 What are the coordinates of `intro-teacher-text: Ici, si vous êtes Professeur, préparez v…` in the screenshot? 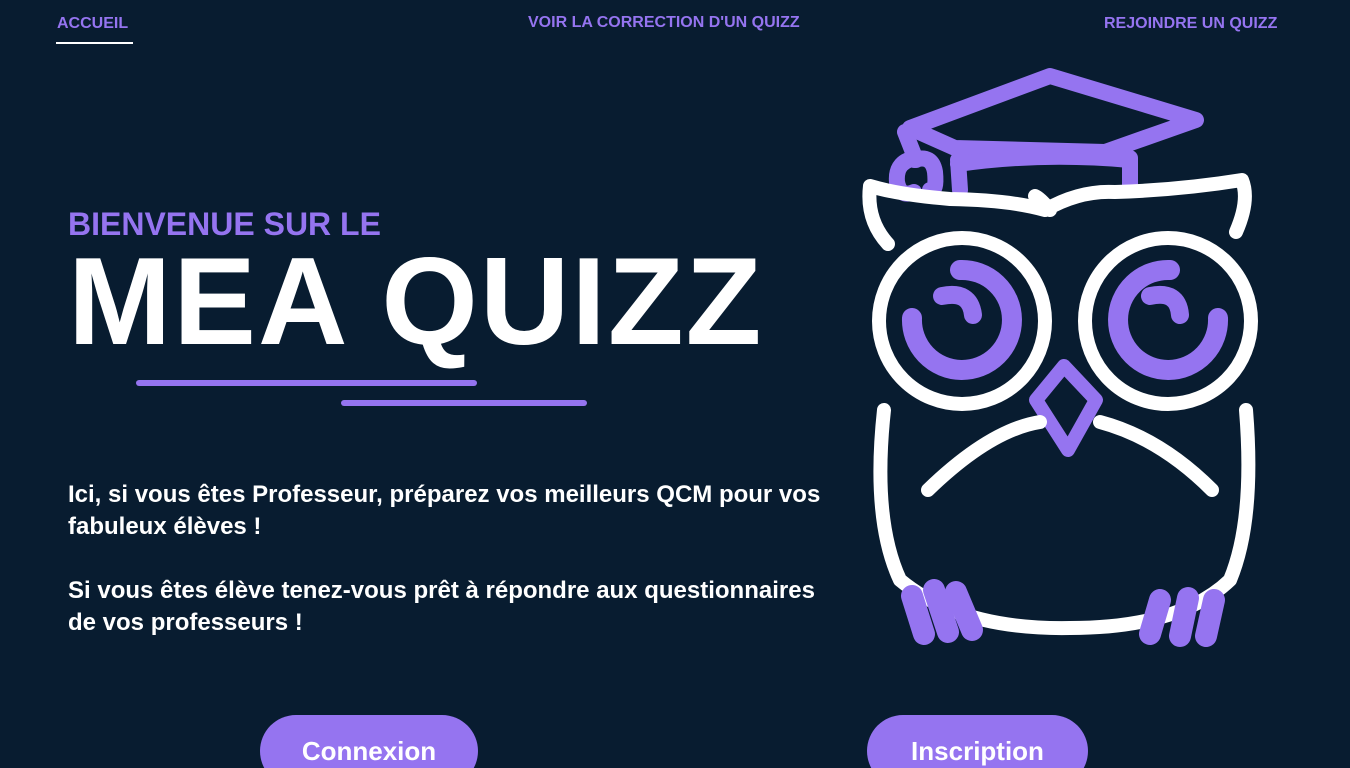 It's located at (444, 510).